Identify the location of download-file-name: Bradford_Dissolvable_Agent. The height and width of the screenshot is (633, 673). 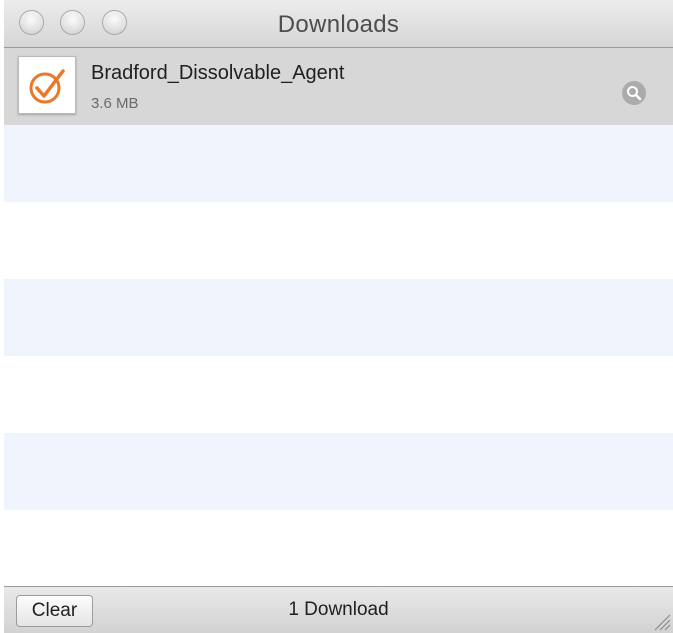
(218, 73).